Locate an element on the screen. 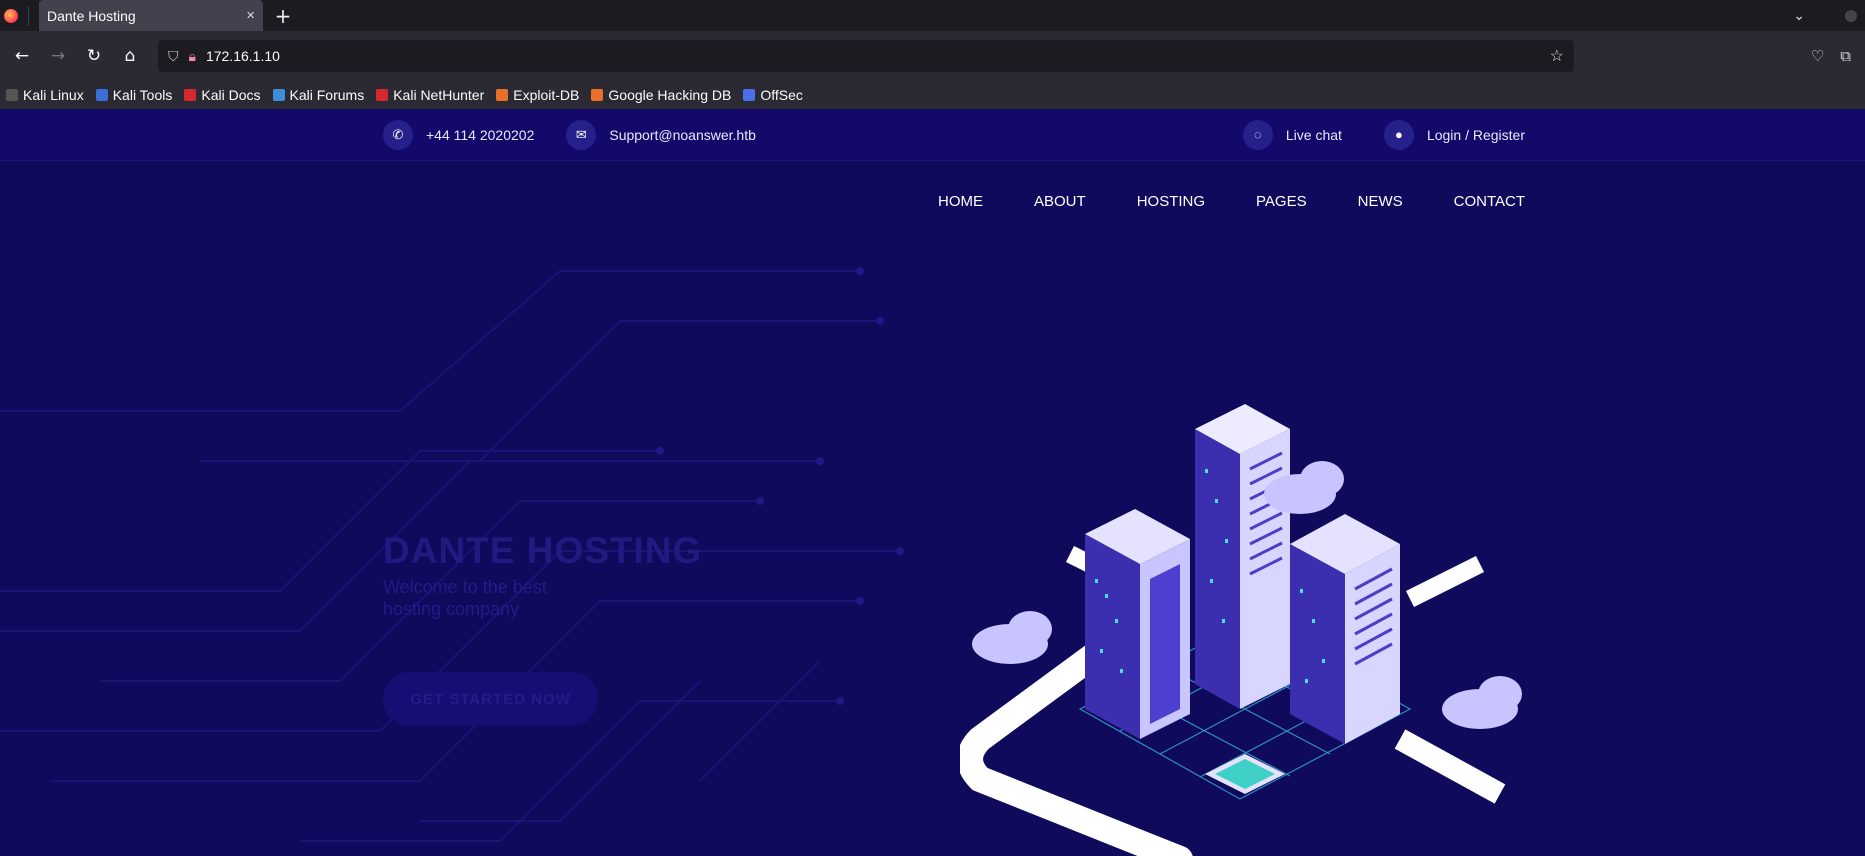 The height and width of the screenshot is (856, 1865). live-chat-link: ◌ Live chat is located at coordinates (1292, 134).